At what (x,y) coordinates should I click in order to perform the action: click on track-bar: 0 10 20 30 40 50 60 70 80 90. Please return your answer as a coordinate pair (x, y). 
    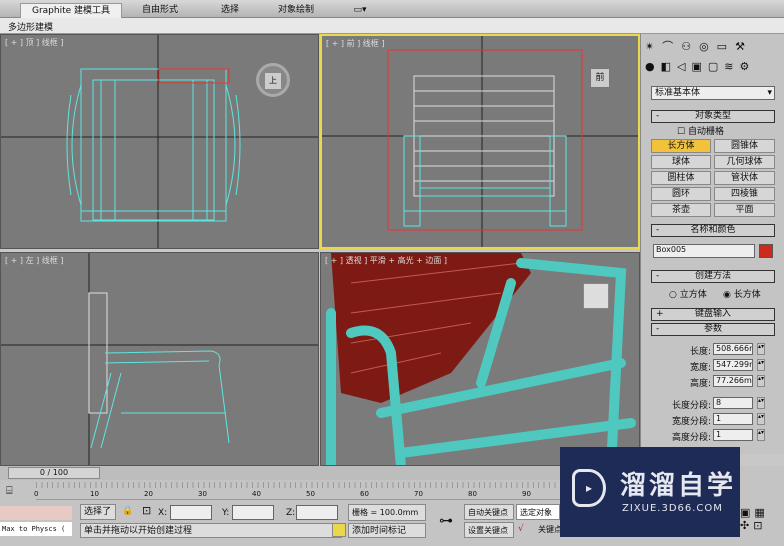
    Looking at the image, I should click on (300, 491).